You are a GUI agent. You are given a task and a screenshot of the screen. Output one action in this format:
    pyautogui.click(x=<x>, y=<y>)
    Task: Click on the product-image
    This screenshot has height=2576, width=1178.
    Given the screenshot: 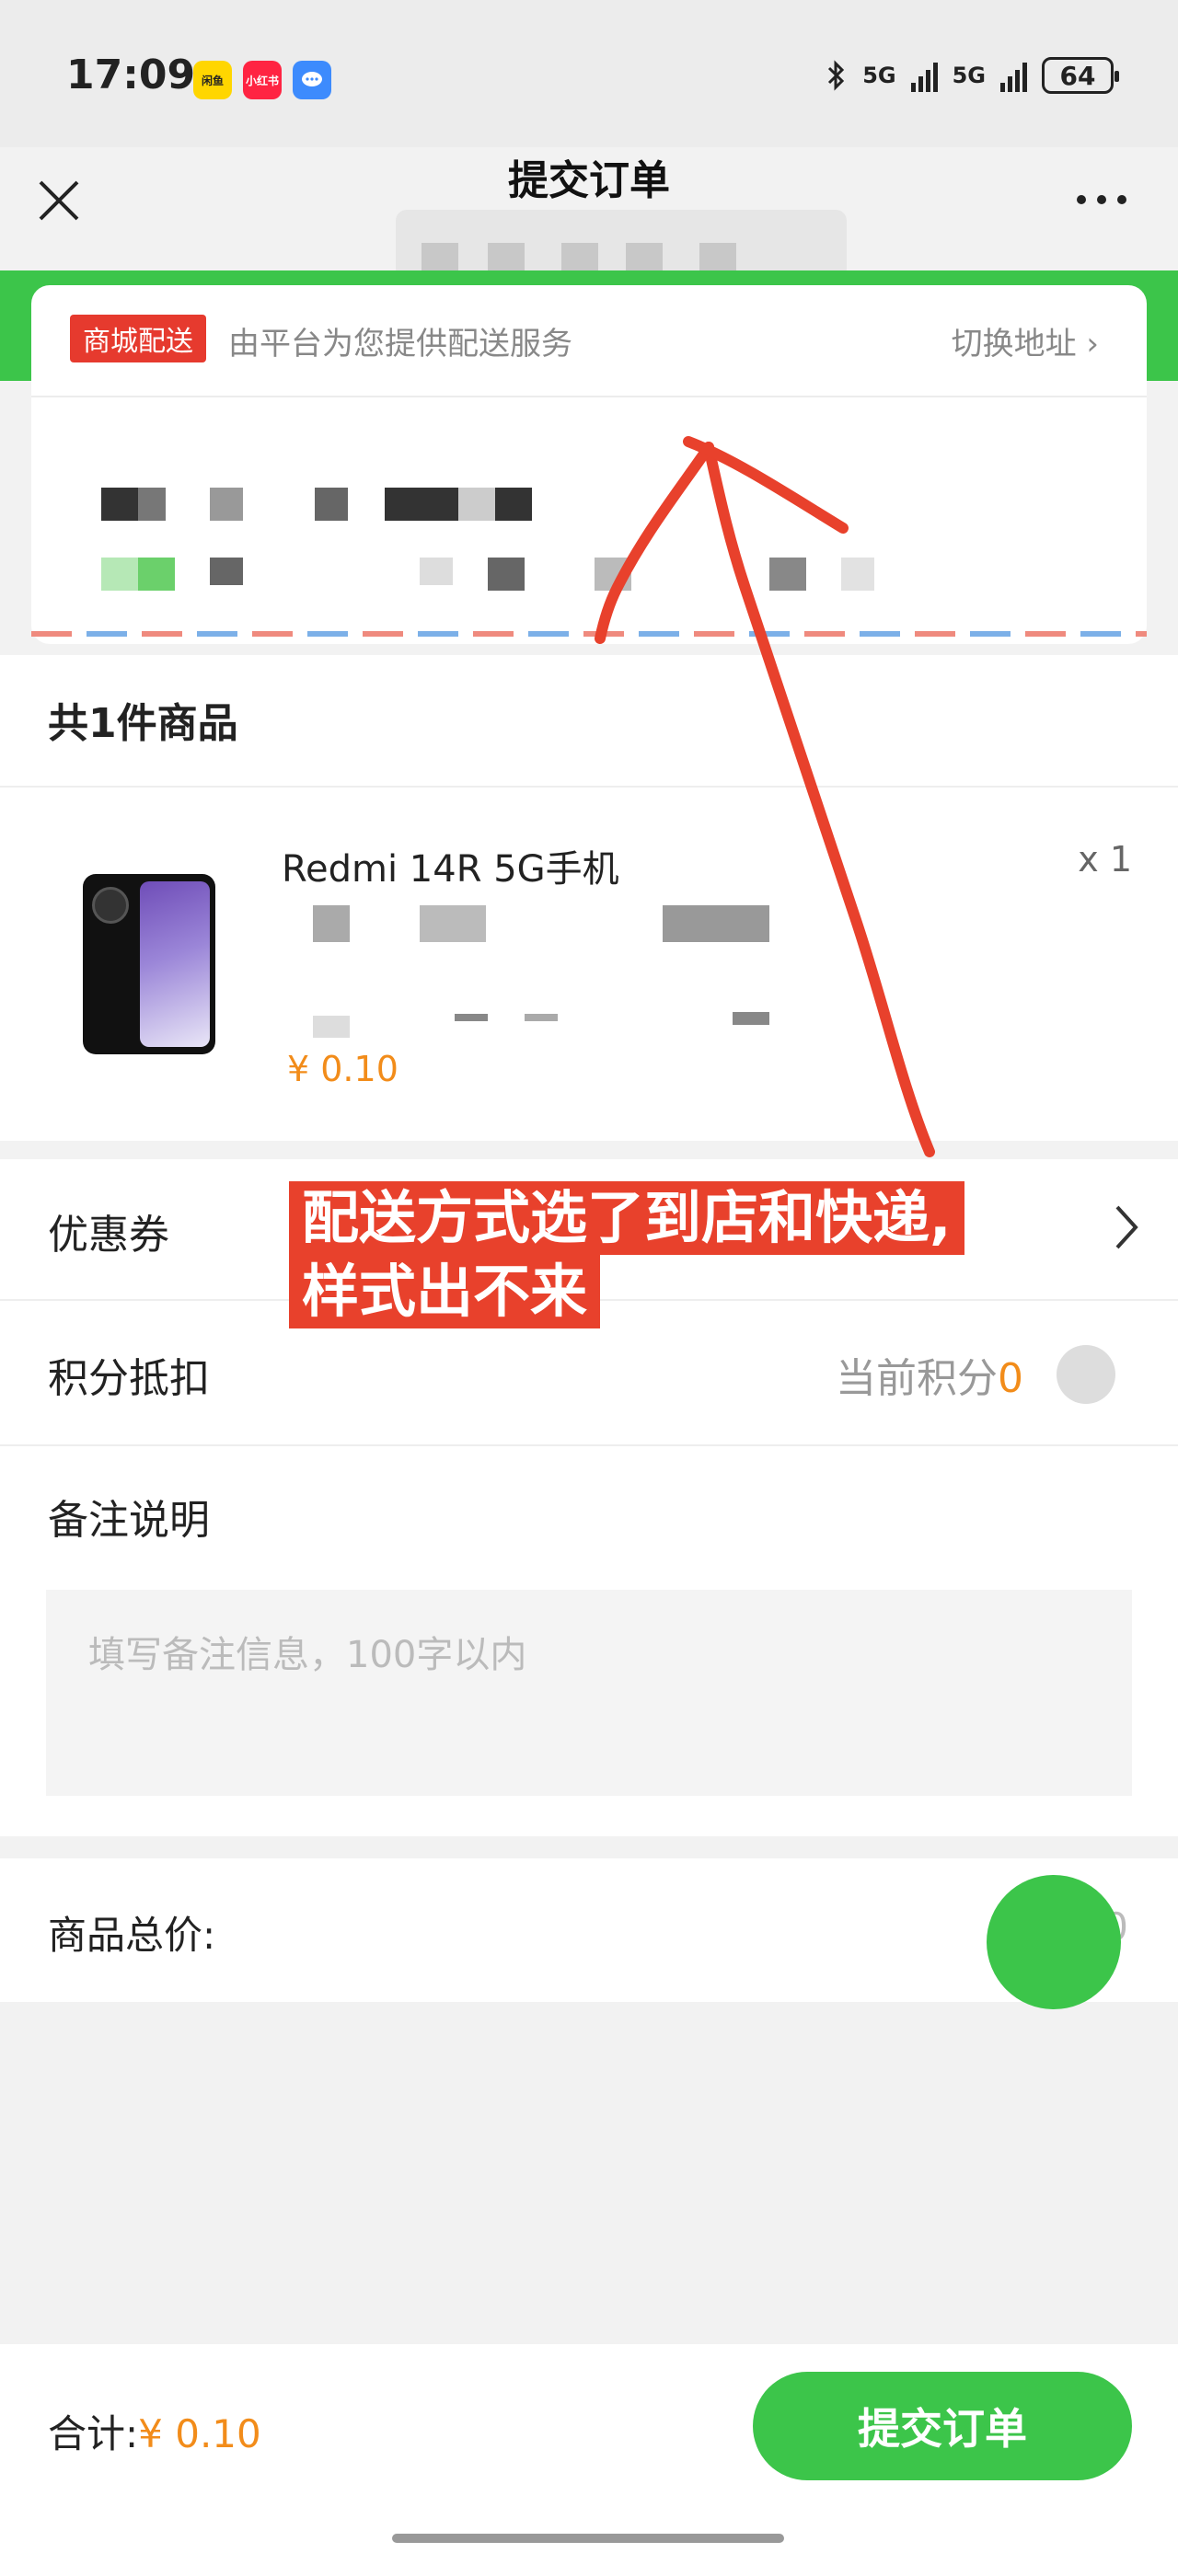 What is the action you would take?
    pyautogui.click(x=149, y=964)
    